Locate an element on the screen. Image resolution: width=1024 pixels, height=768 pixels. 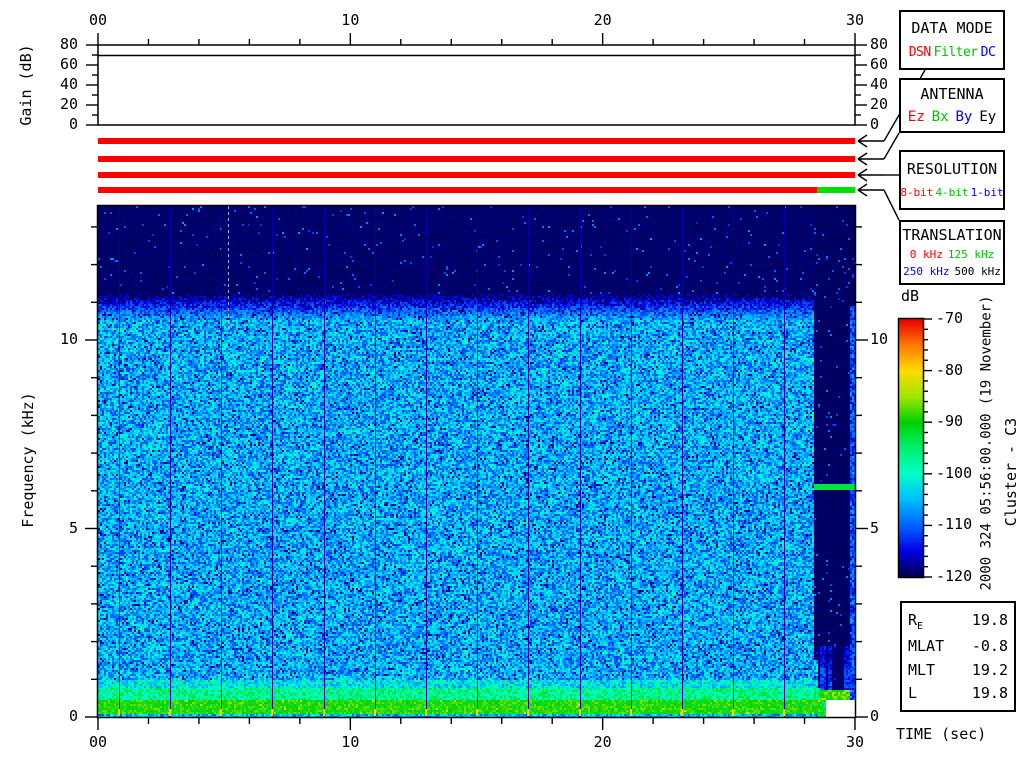
legend-value-250-khz: 250 kHz is located at coordinates (926, 272).